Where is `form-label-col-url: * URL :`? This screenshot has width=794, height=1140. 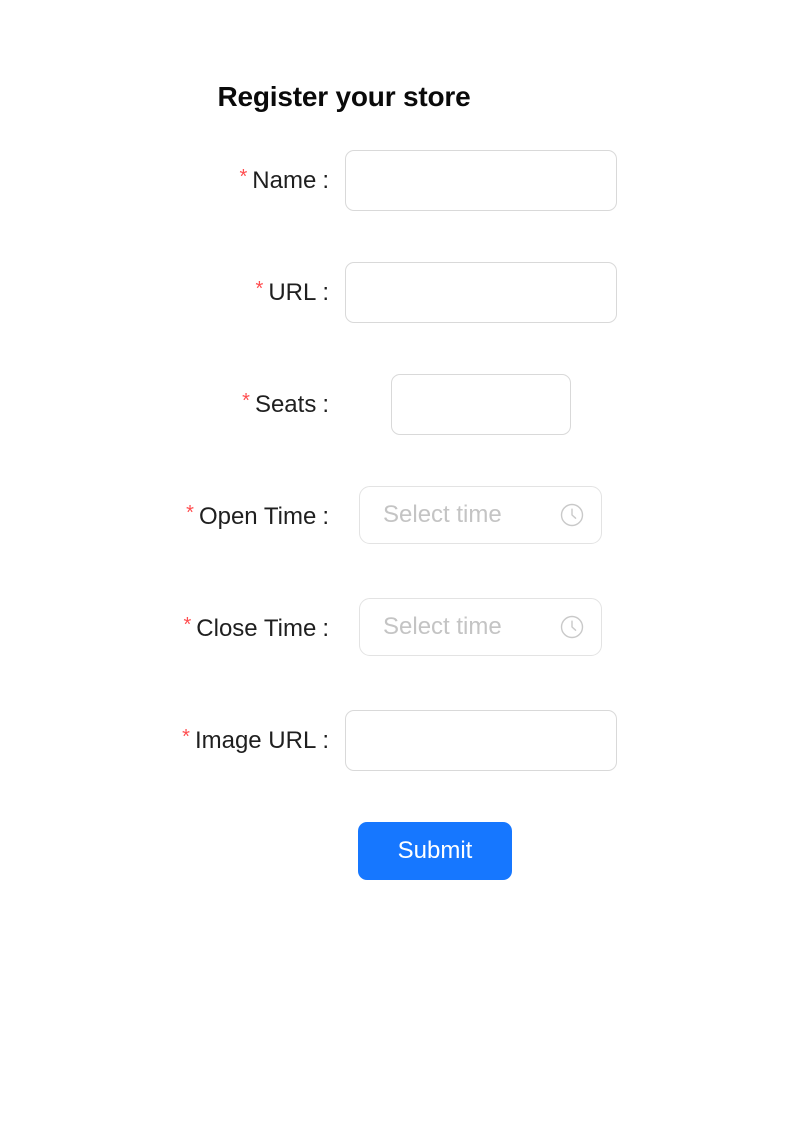 form-label-col-url: * URL : is located at coordinates (165, 292).